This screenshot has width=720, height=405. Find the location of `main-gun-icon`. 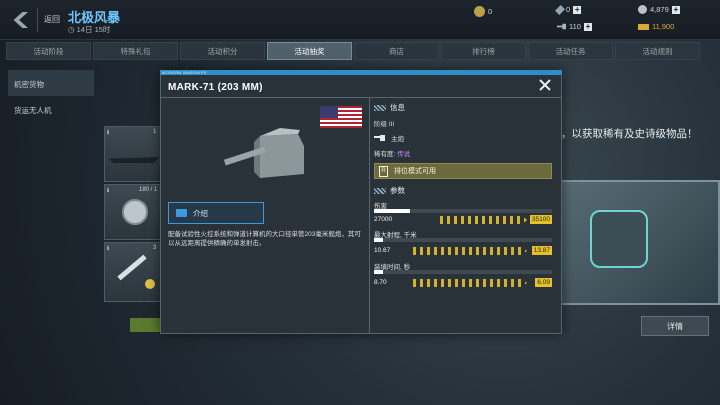

main-gun-icon is located at coordinates (379, 137).